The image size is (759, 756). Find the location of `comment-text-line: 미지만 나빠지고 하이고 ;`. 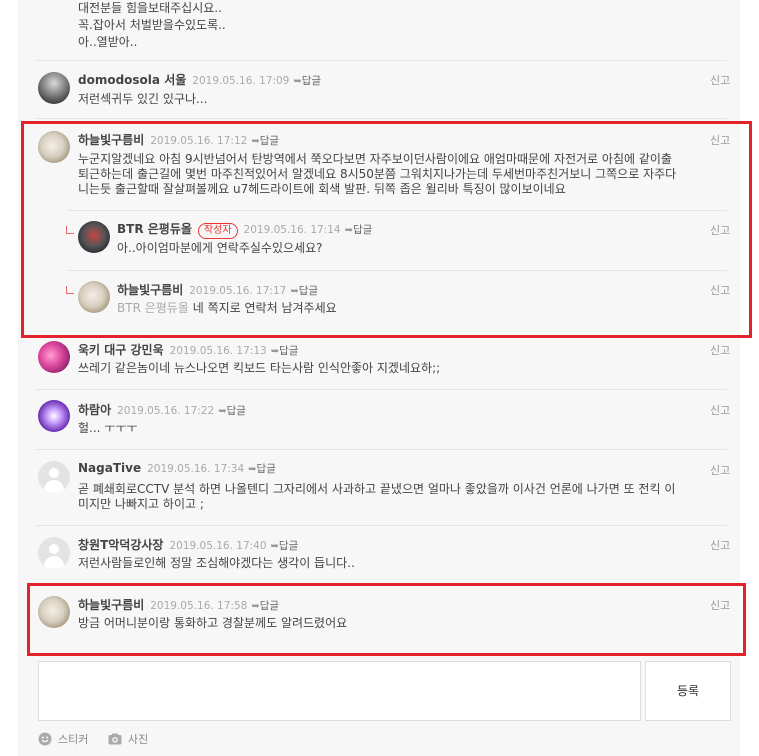

comment-text-line: 미지만 나빠지고 하이고 ; is located at coordinates (141, 504).